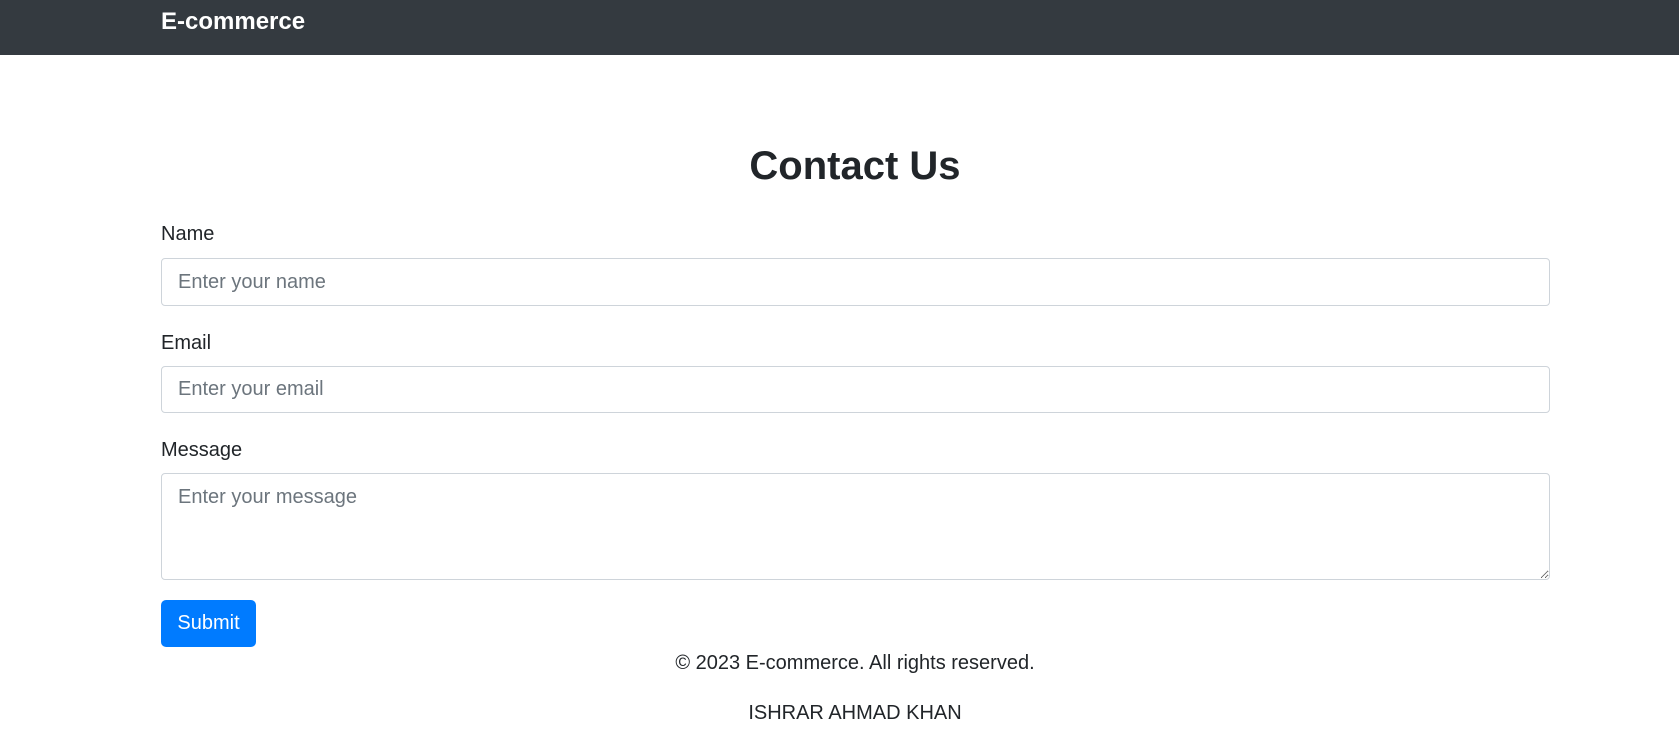  I want to click on message-textarea, so click(855, 526).